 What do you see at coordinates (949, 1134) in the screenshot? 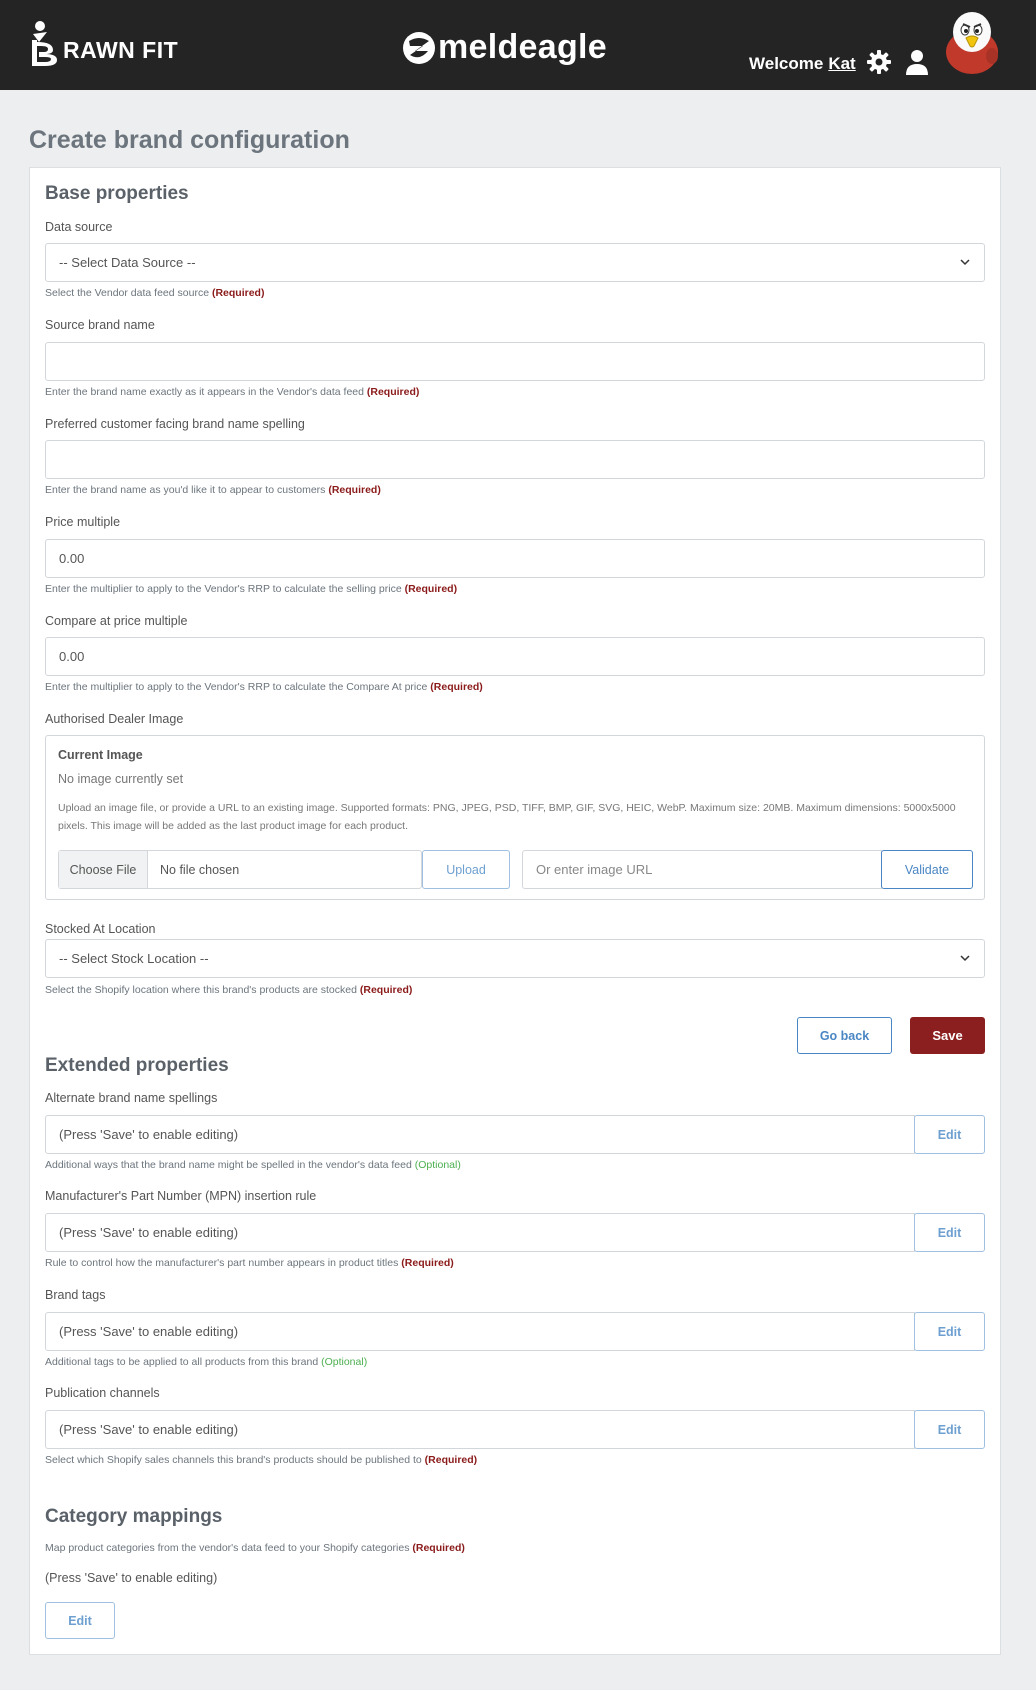
I see `alt-spellings-edit-button: Edit` at bounding box center [949, 1134].